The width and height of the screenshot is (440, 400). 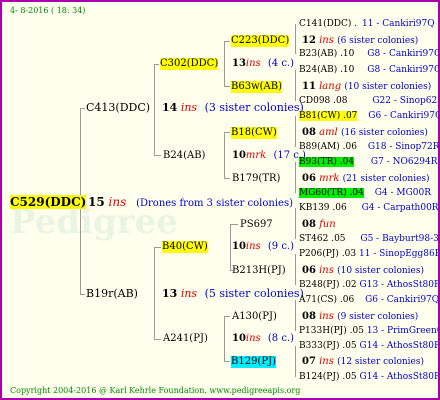 What do you see at coordinates (369, 377) in the screenshot?
I see `leaf-16: B124(PJ) .05 G14 - AthosSt80R` at bounding box center [369, 377].